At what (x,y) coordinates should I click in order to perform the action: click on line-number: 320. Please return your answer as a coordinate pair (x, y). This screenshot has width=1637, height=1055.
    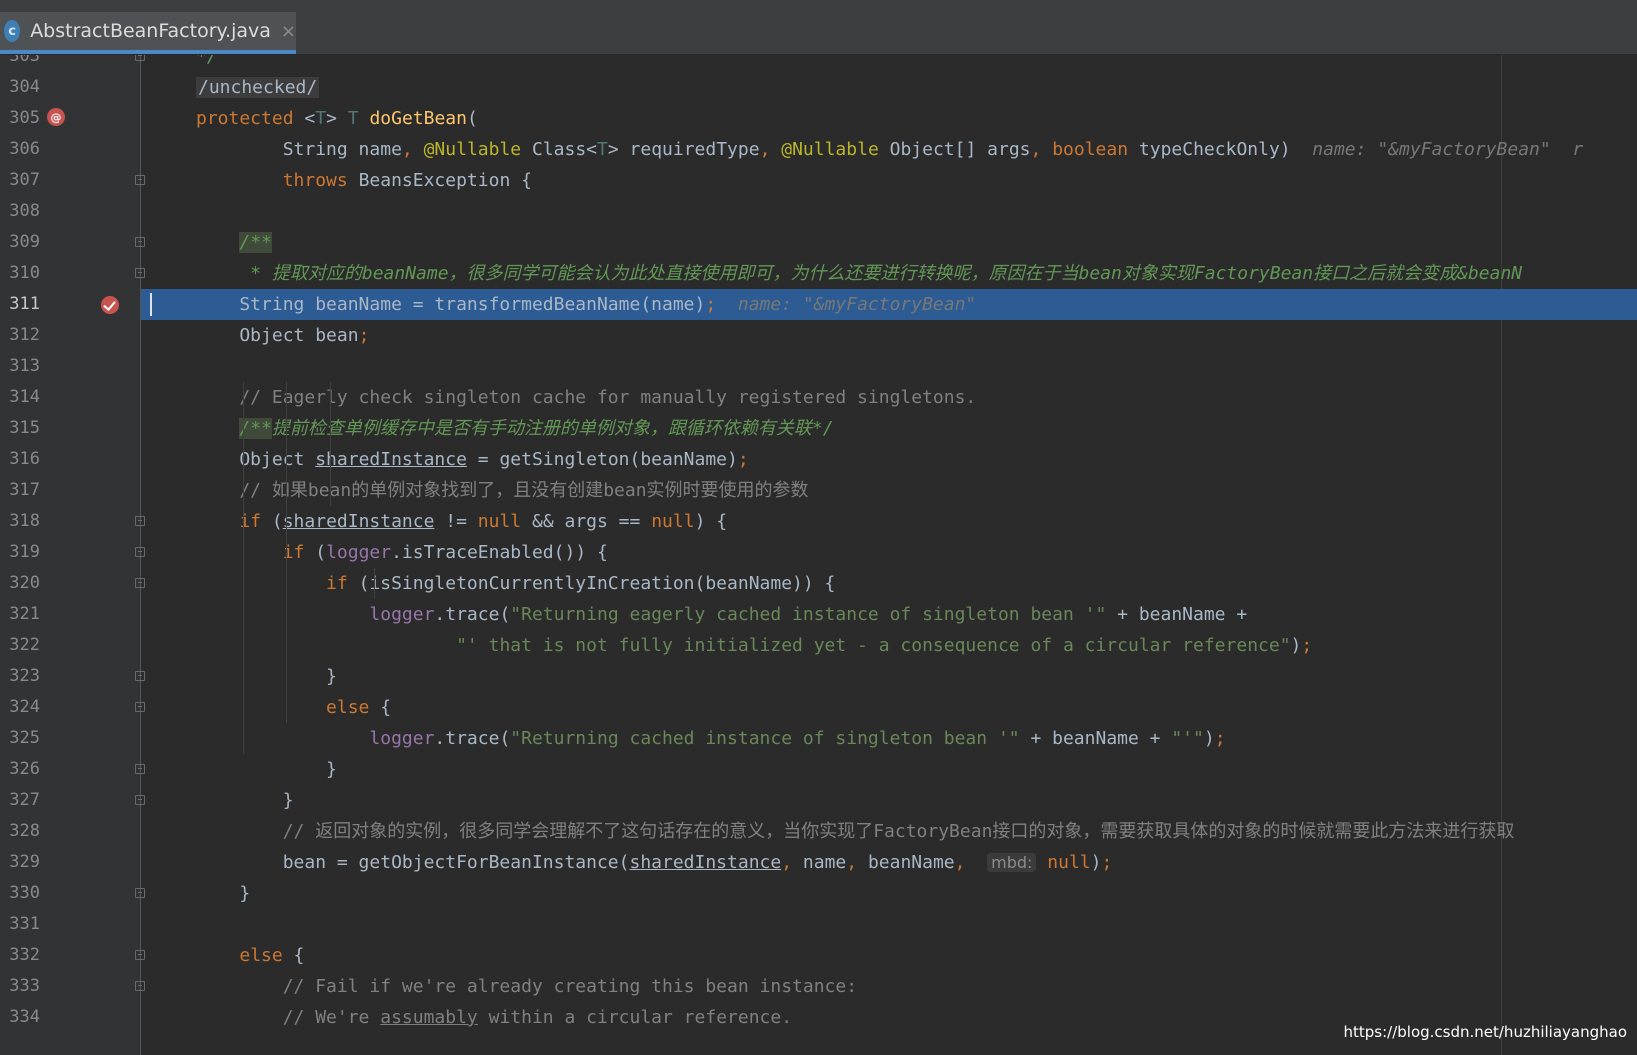
    Looking at the image, I should click on (20, 583).